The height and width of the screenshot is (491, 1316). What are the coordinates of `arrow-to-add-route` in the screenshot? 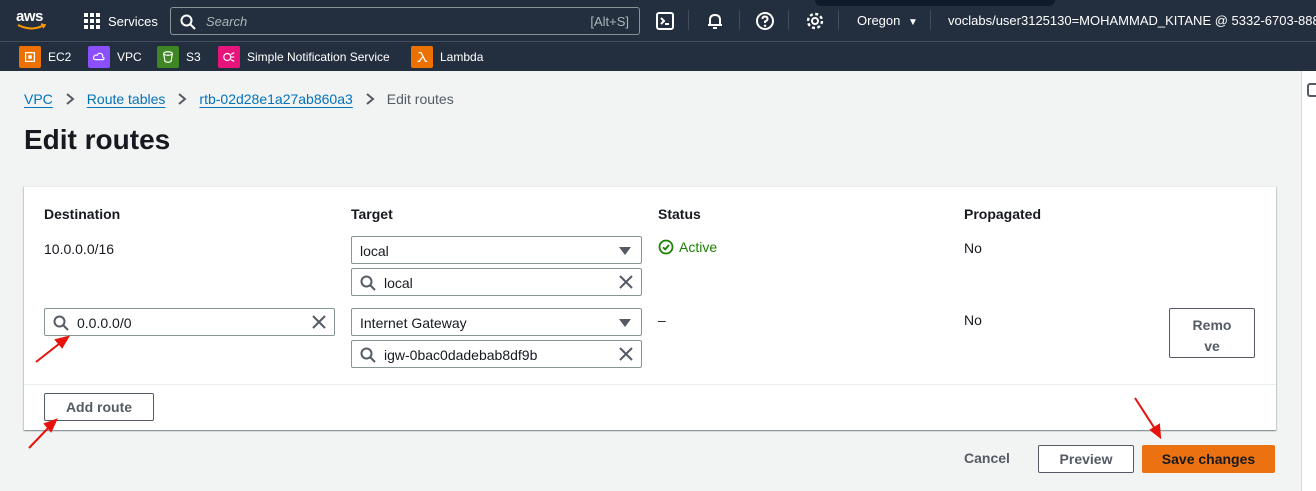 It's located at (43, 433).